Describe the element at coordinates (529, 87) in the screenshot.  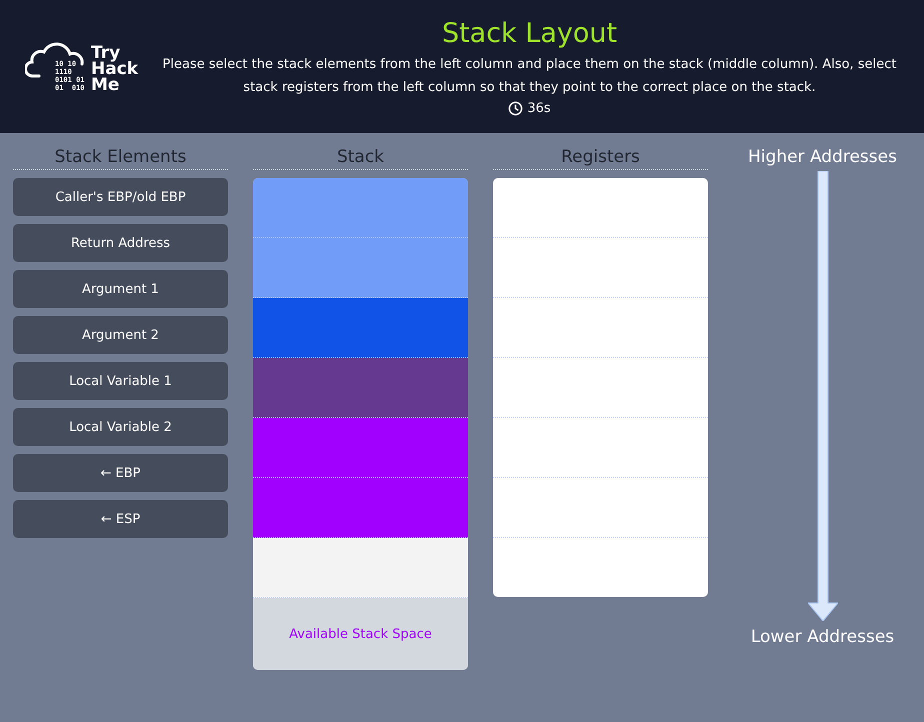
I see `instructions-text: stack registers from the left column so that they point to the correct place on the stack.` at that location.